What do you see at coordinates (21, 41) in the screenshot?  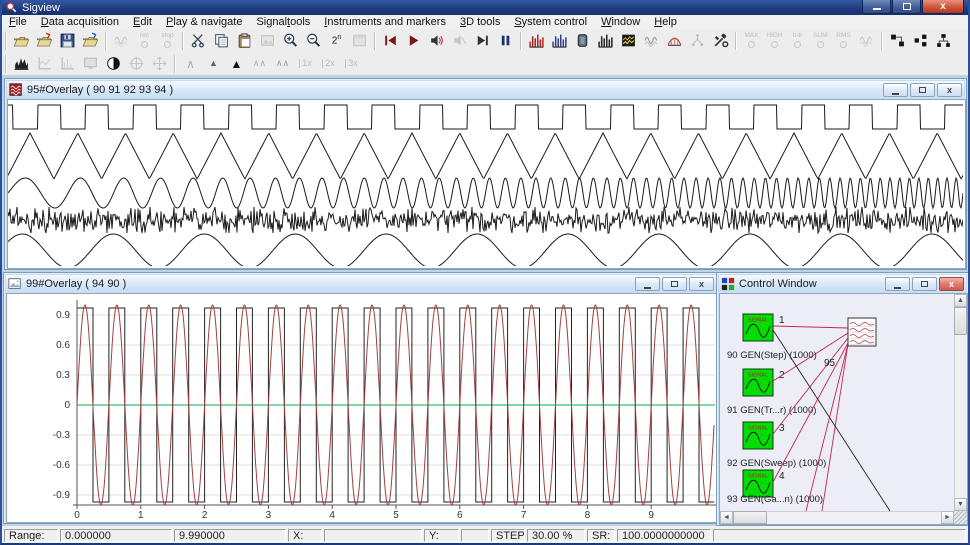 I see `open-file-icon` at bounding box center [21, 41].